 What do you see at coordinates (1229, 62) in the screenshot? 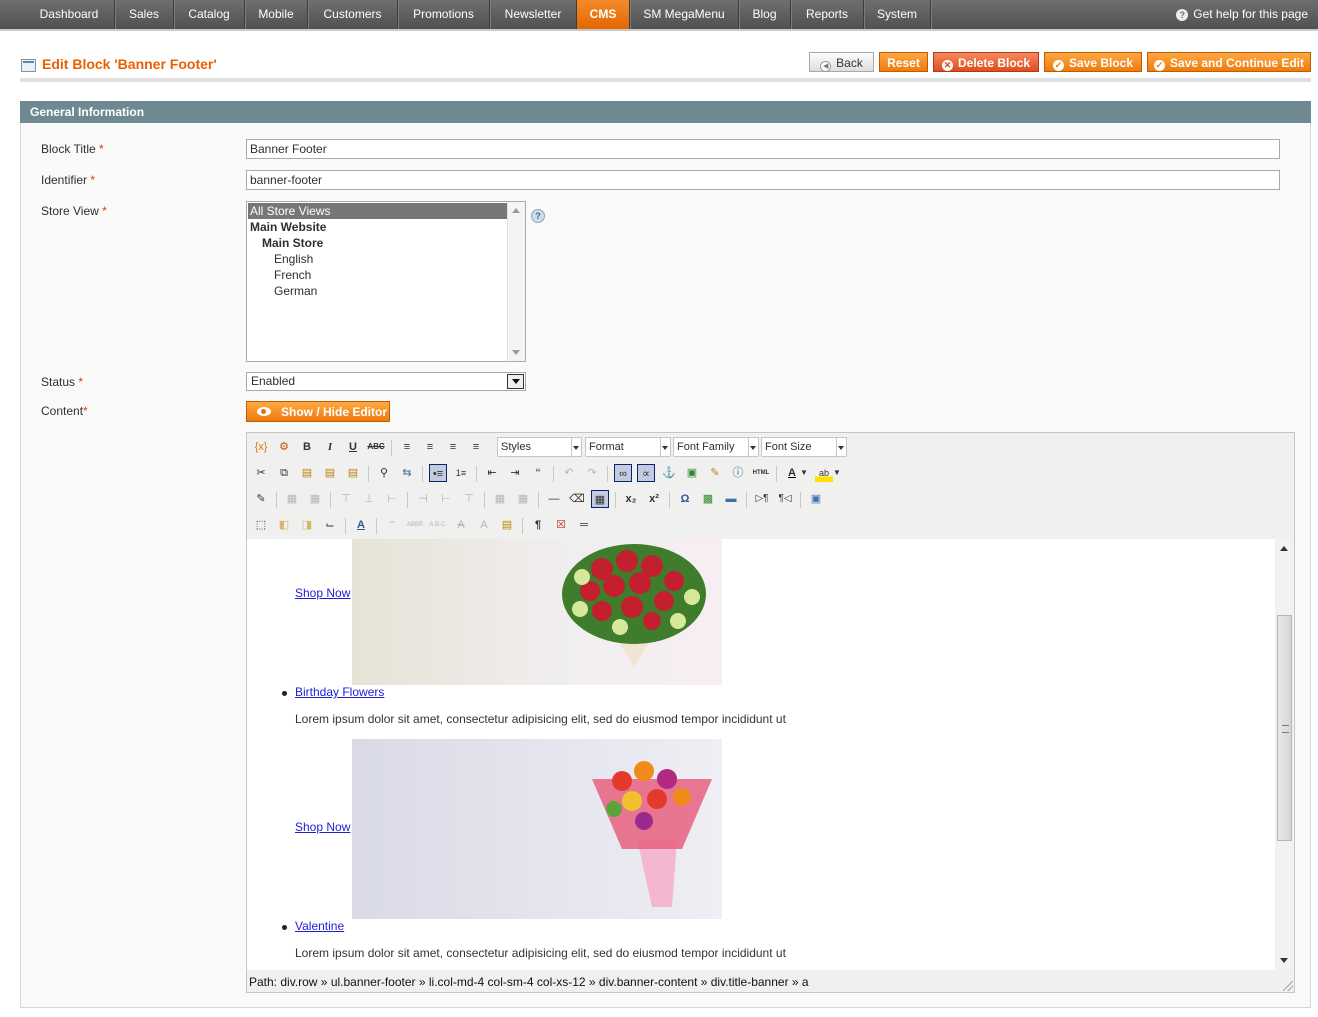
I see `save-continue-button: ✓ Save and Continue Edit` at bounding box center [1229, 62].